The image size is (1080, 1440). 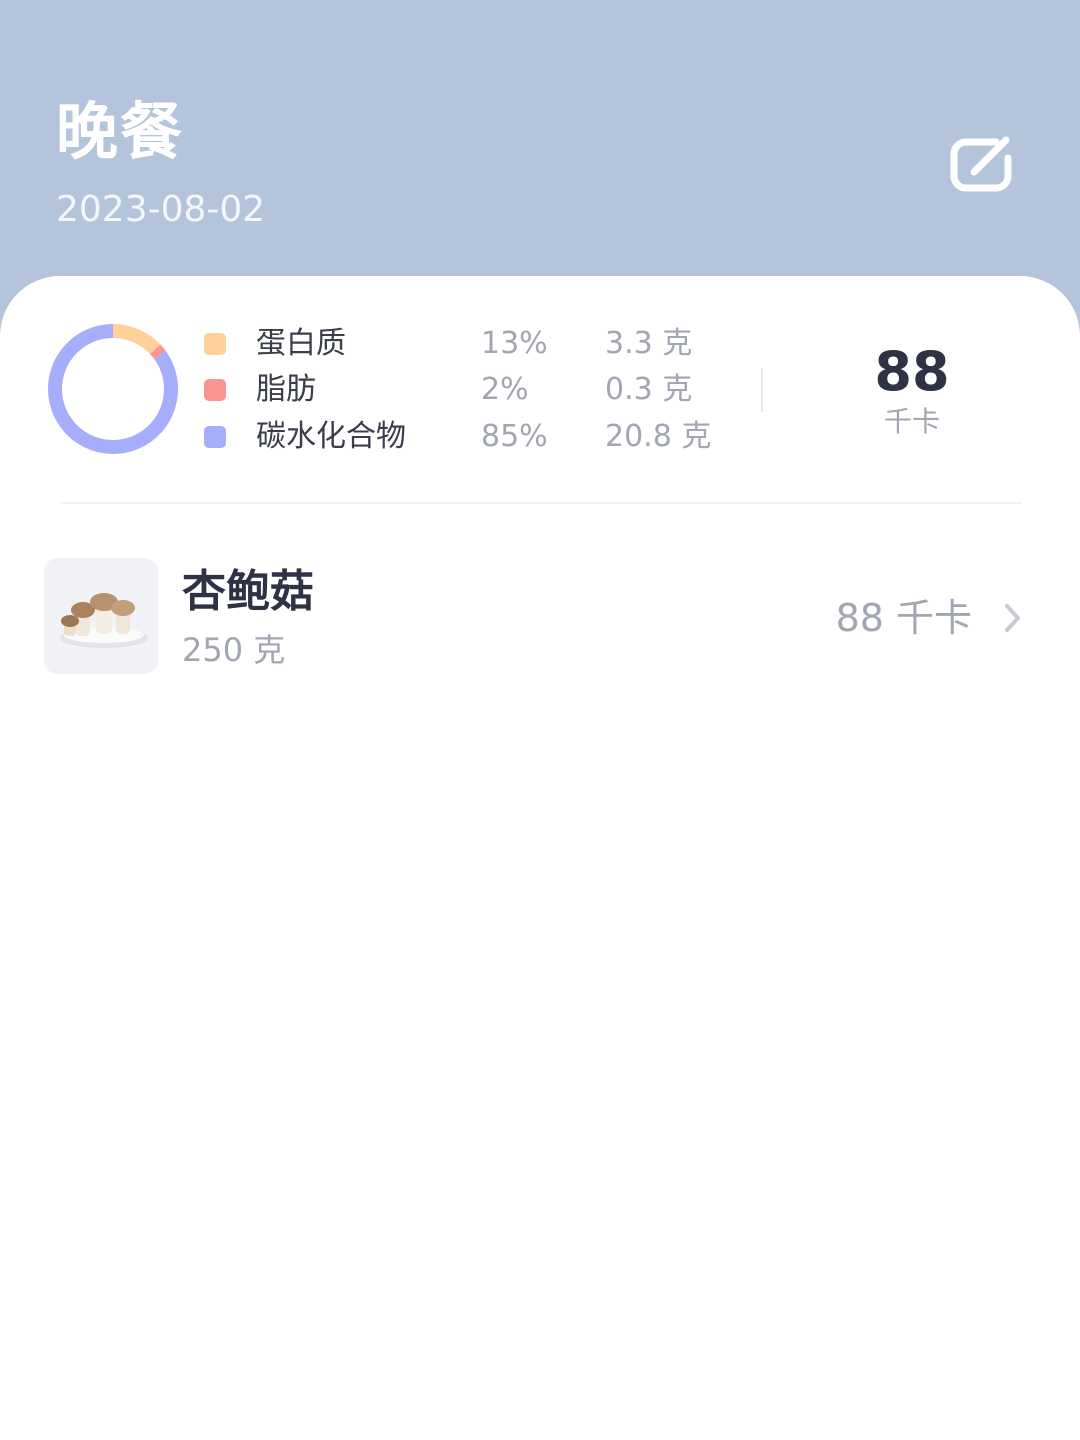 What do you see at coordinates (514, 436) in the screenshot?
I see `macro-percent: 85%` at bounding box center [514, 436].